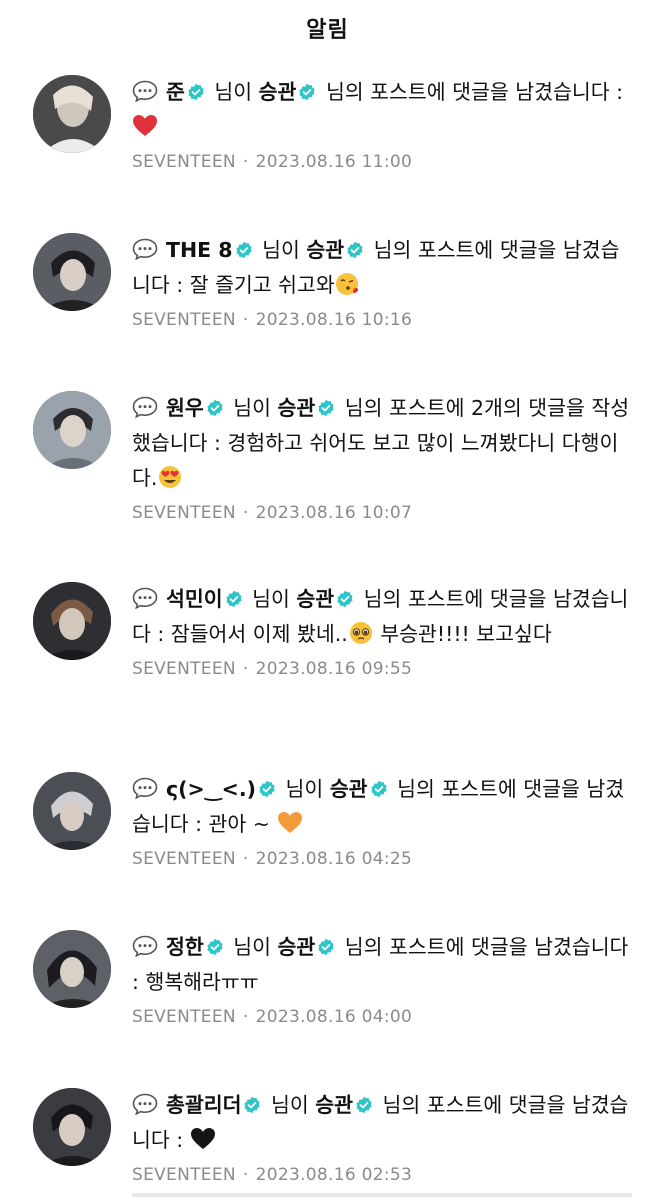 This screenshot has height=1200, width=655. What do you see at coordinates (466, 634) in the screenshot?
I see `comment-text-continued: 부승관!!!! 보고싶다` at bounding box center [466, 634].